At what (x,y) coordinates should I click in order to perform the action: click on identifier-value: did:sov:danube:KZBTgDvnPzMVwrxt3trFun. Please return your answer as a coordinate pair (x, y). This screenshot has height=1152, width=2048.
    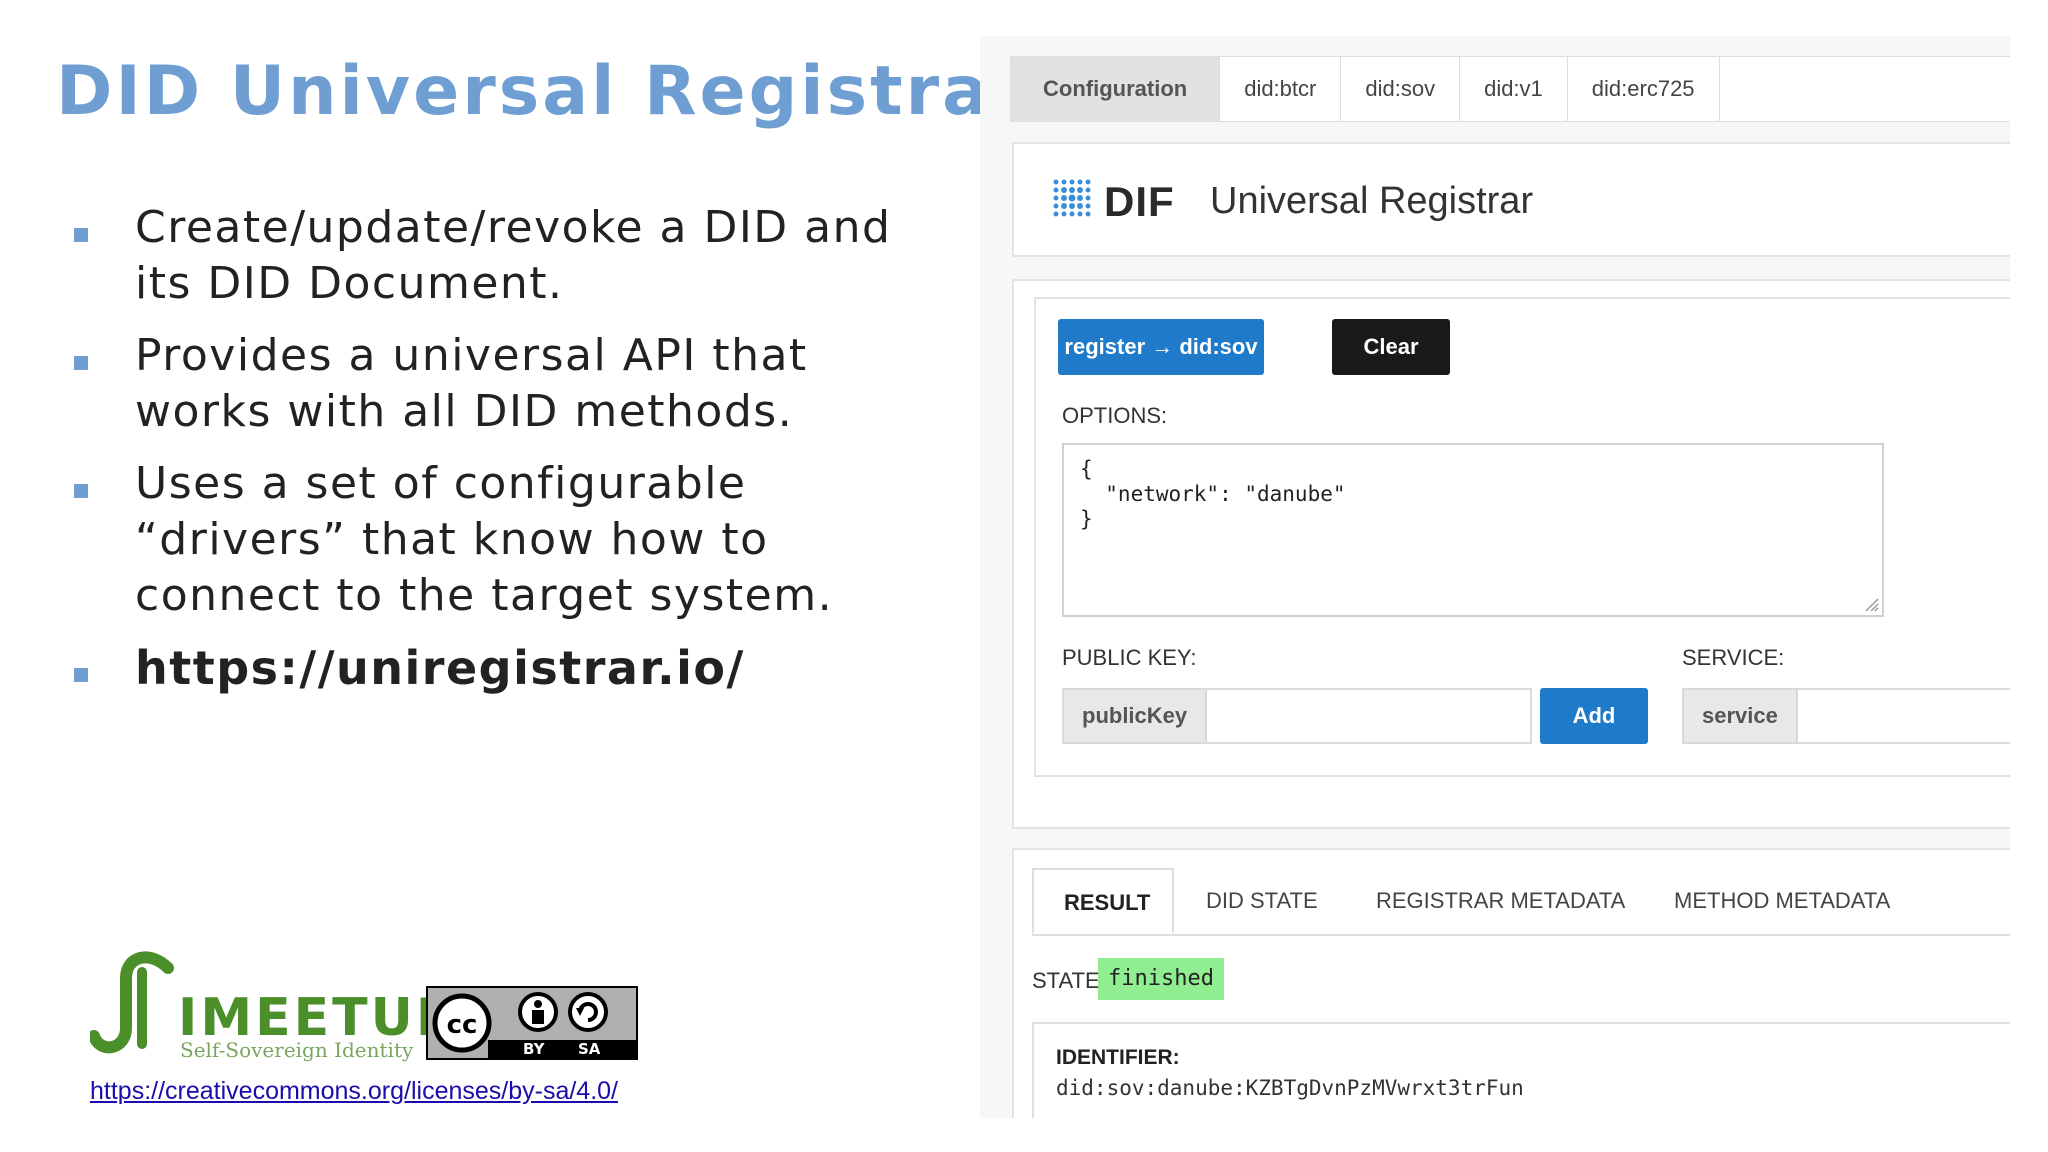
    Looking at the image, I should click on (1290, 1088).